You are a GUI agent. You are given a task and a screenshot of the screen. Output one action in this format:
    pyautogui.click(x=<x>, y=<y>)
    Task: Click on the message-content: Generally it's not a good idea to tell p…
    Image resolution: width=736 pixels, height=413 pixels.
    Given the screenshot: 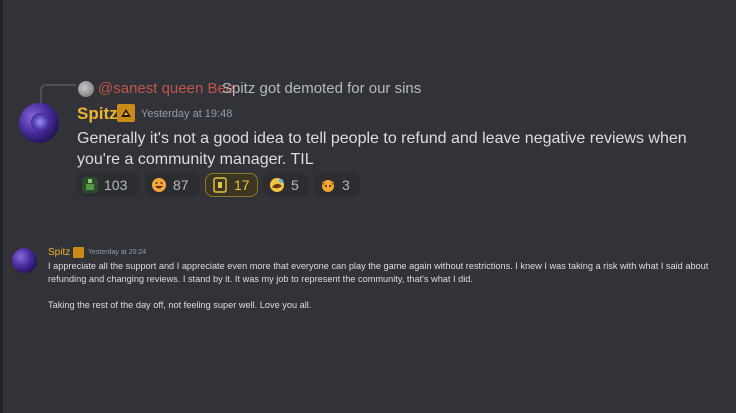 What is the action you would take?
    pyautogui.click(x=382, y=149)
    